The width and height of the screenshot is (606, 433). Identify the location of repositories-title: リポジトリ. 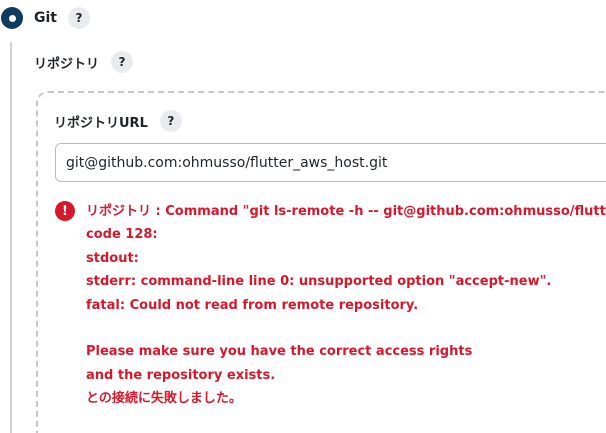
(67, 64).